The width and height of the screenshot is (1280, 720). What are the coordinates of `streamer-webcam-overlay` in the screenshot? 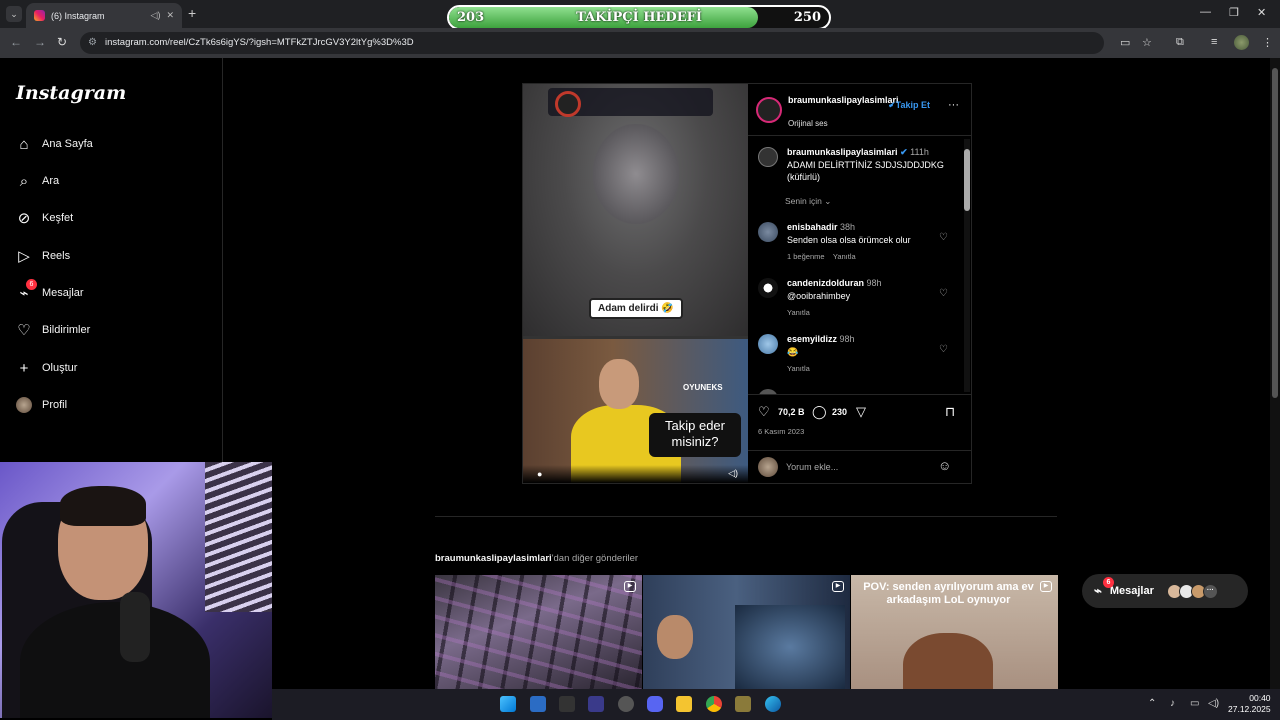 It's located at (136, 590).